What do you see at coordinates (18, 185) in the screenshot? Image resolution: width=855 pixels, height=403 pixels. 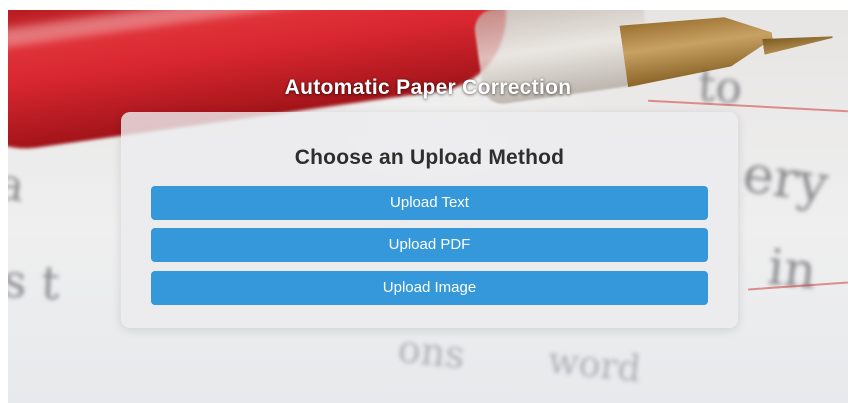 I see `background-paper-marking: a` at bounding box center [18, 185].